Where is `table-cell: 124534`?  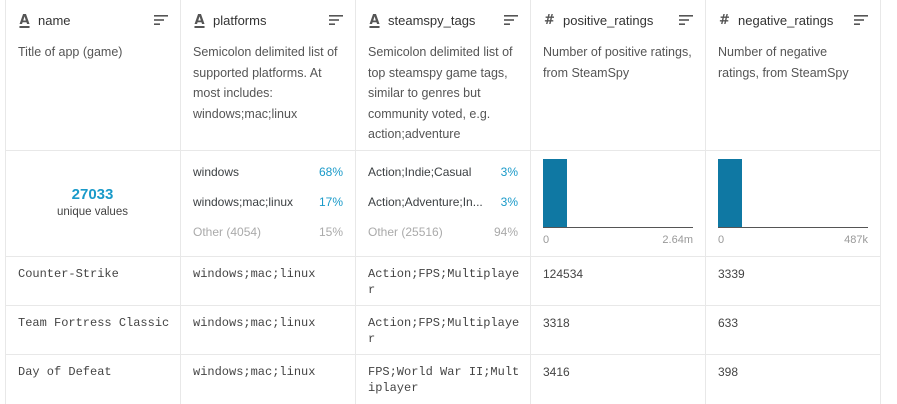
table-cell: 124534 is located at coordinates (620, 274).